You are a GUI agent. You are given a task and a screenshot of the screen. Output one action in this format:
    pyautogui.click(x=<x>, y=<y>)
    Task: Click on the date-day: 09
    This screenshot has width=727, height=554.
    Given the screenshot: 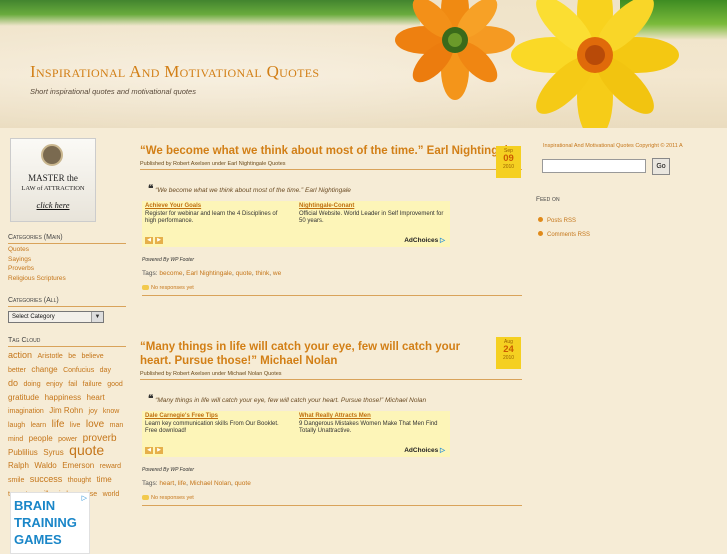 What is the action you would take?
    pyautogui.click(x=508, y=158)
    